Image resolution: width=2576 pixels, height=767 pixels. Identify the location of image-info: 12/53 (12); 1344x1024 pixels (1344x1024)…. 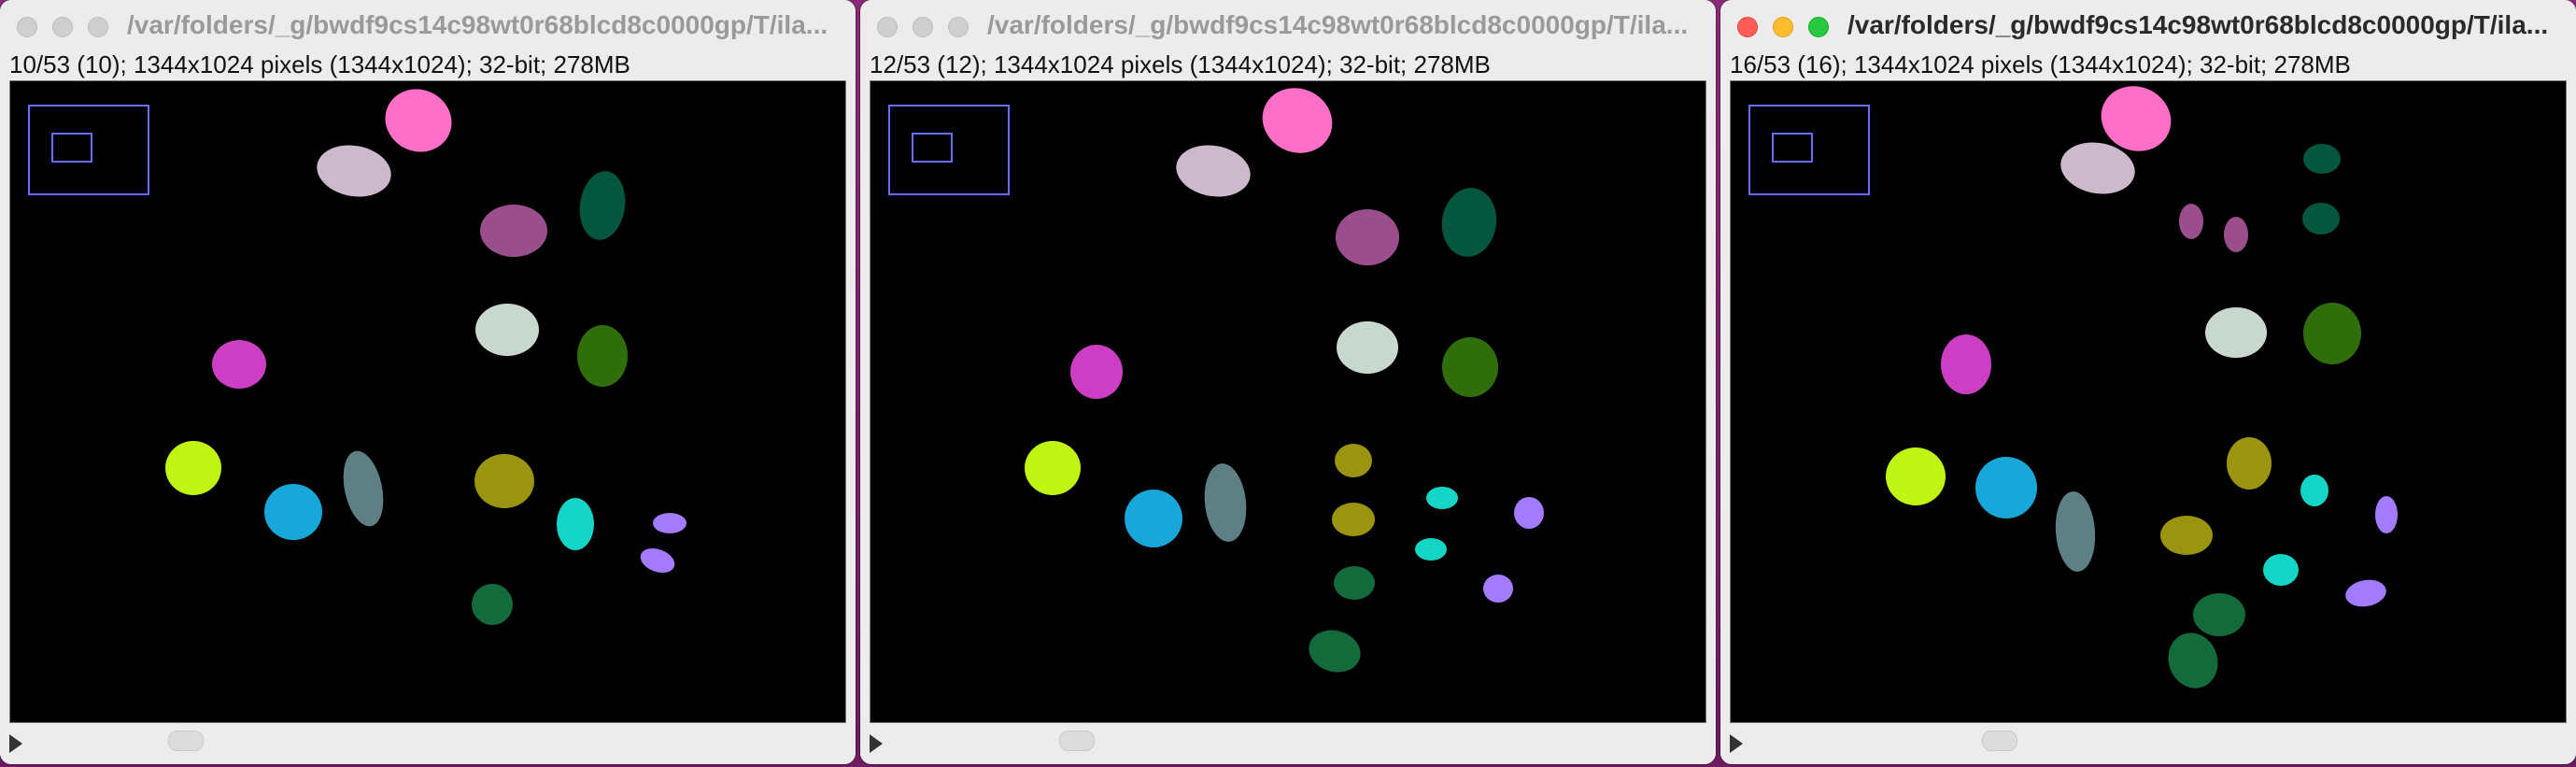
(1180, 64).